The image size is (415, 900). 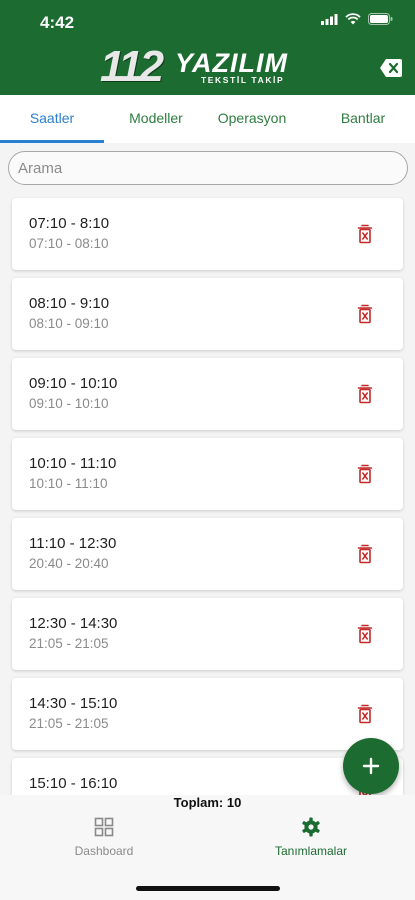 What do you see at coordinates (52, 119) in the screenshot?
I see `tab-saatler: Saatler` at bounding box center [52, 119].